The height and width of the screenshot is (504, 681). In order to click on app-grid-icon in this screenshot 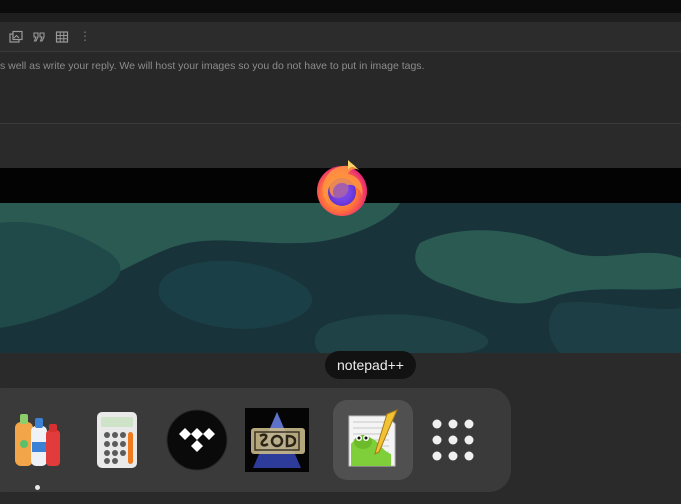, I will do `click(453, 440)`.